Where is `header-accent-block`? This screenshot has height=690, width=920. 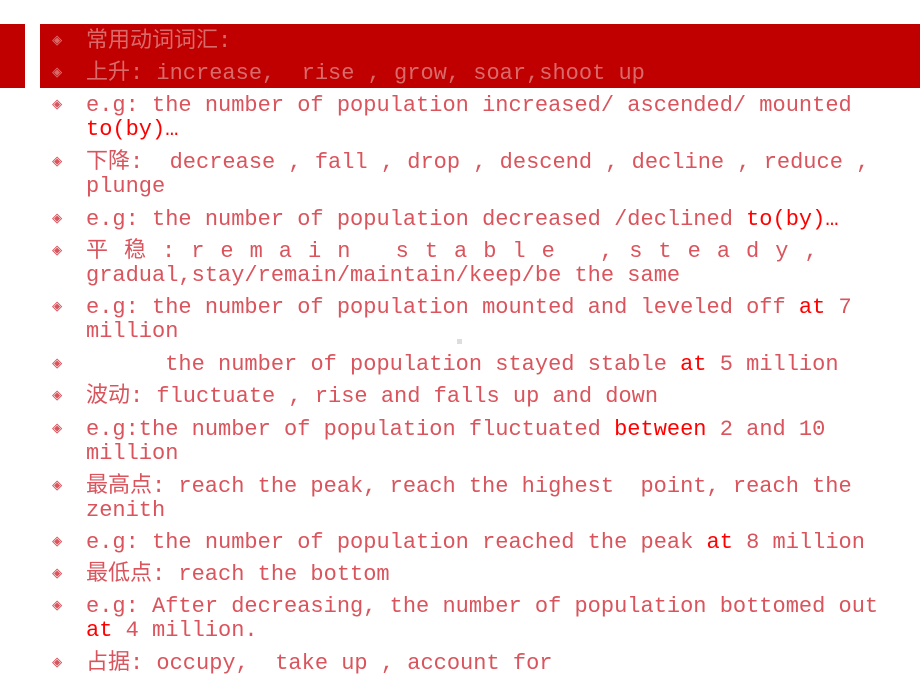 header-accent-block is located at coordinates (12, 56).